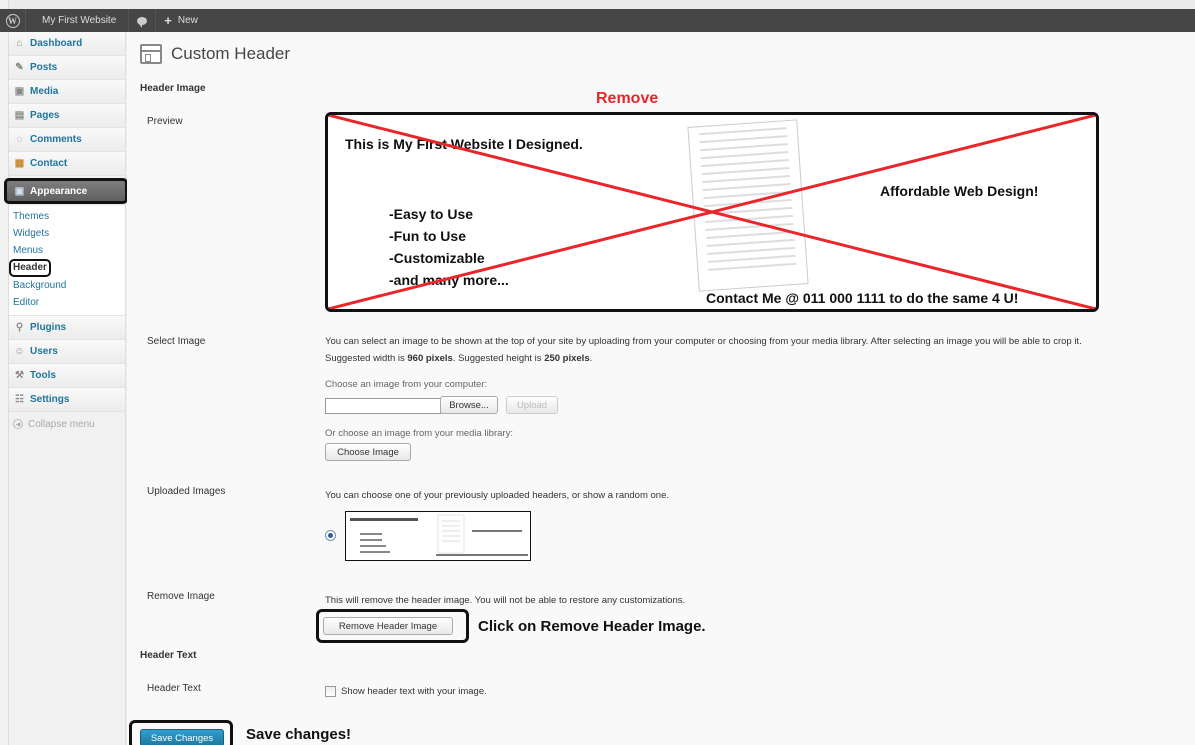  What do you see at coordinates (69, 285) in the screenshot?
I see `submenu-background: Background` at bounding box center [69, 285].